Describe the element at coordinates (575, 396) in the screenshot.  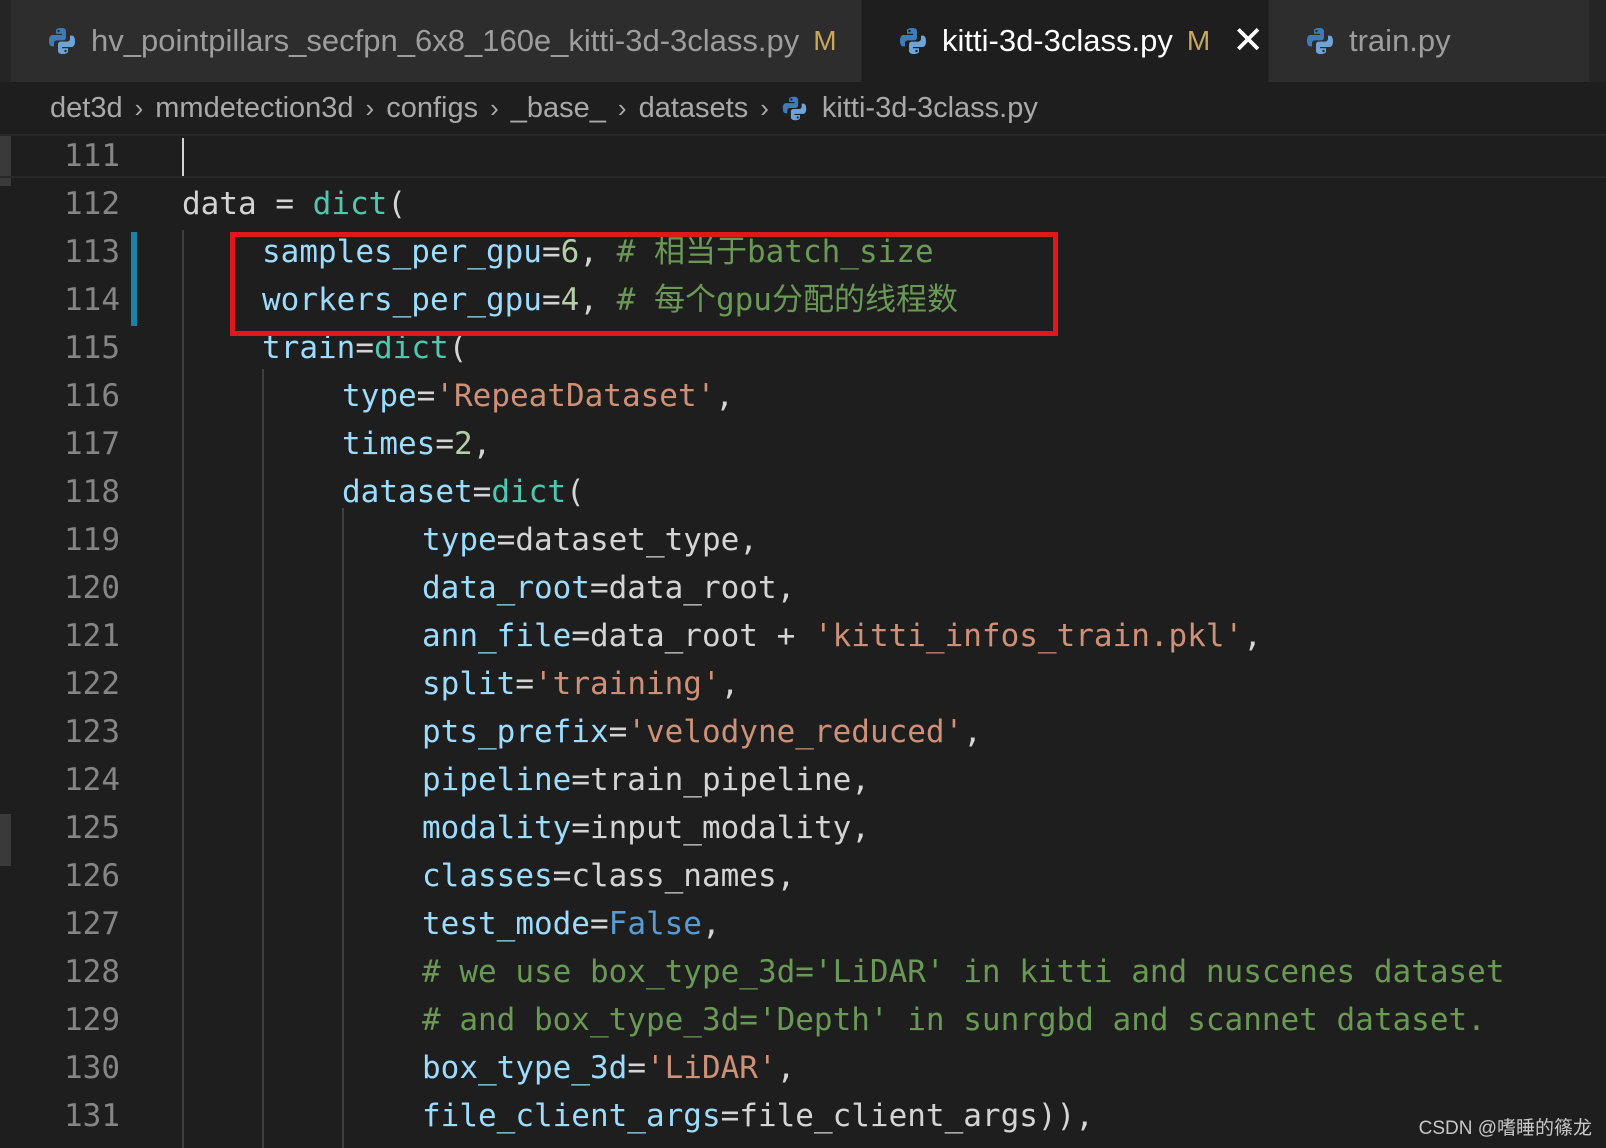
I see `token: 'RepeatDataset'` at that location.